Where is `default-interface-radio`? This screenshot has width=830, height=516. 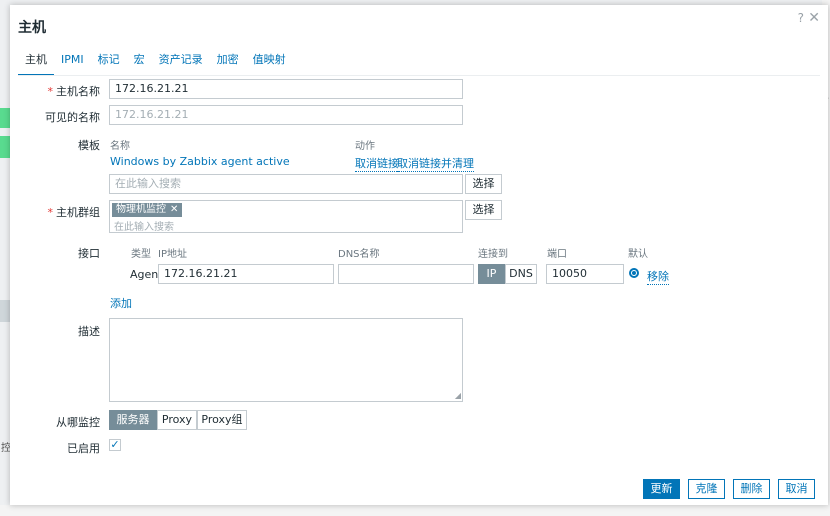
default-interface-radio is located at coordinates (634, 273).